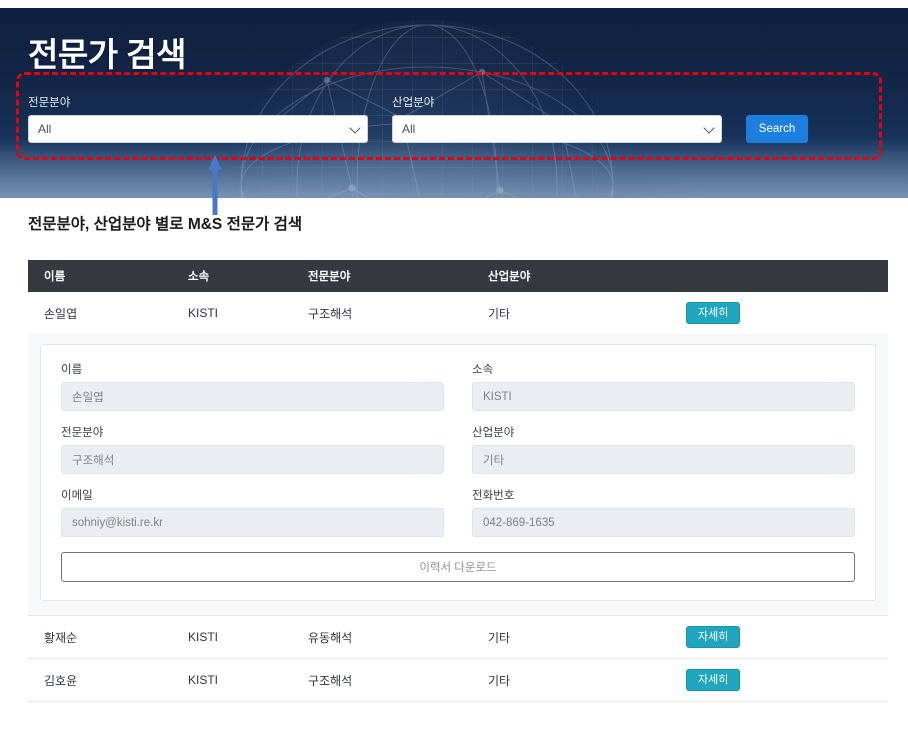 The height and width of the screenshot is (739, 908). What do you see at coordinates (49, 103) in the screenshot?
I see `expertise-label: 전문분야` at bounding box center [49, 103].